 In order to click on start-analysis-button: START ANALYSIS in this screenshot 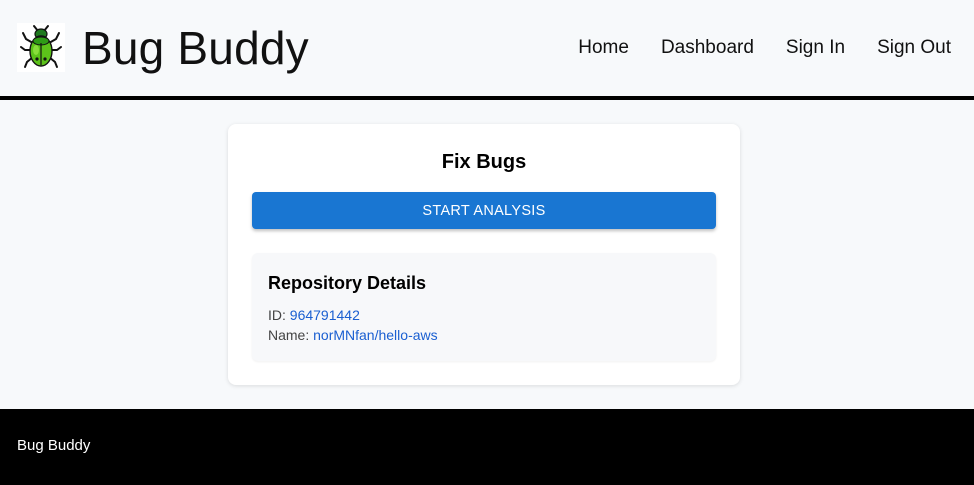, I will do `click(484, 210)`.